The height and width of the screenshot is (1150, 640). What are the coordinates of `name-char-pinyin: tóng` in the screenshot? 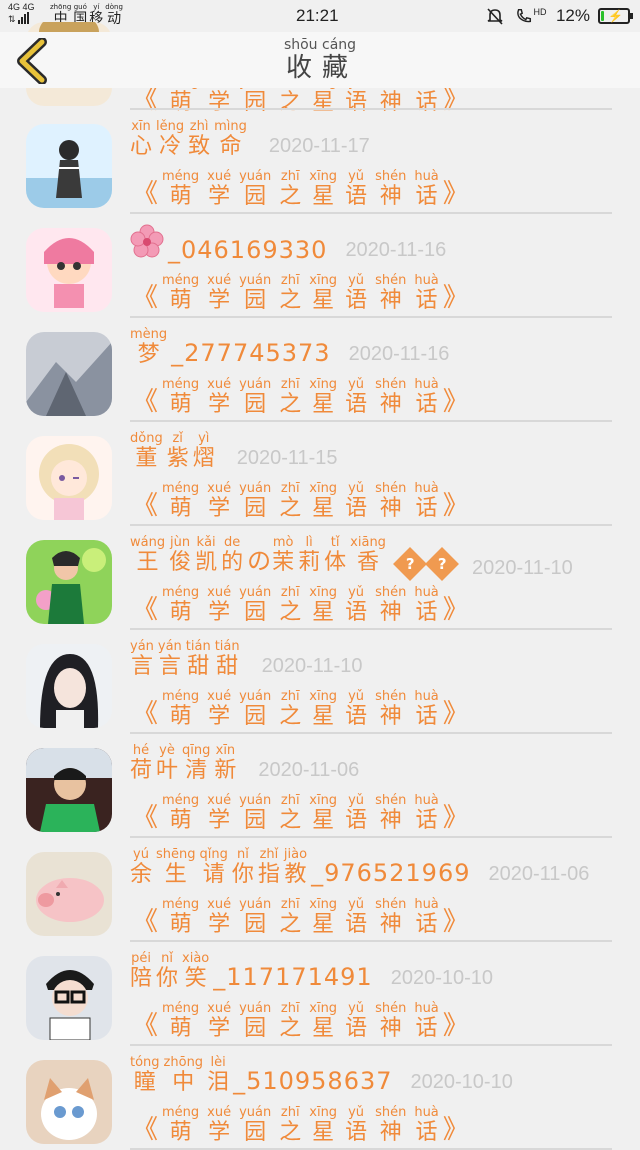 It's located at (145, 1062).